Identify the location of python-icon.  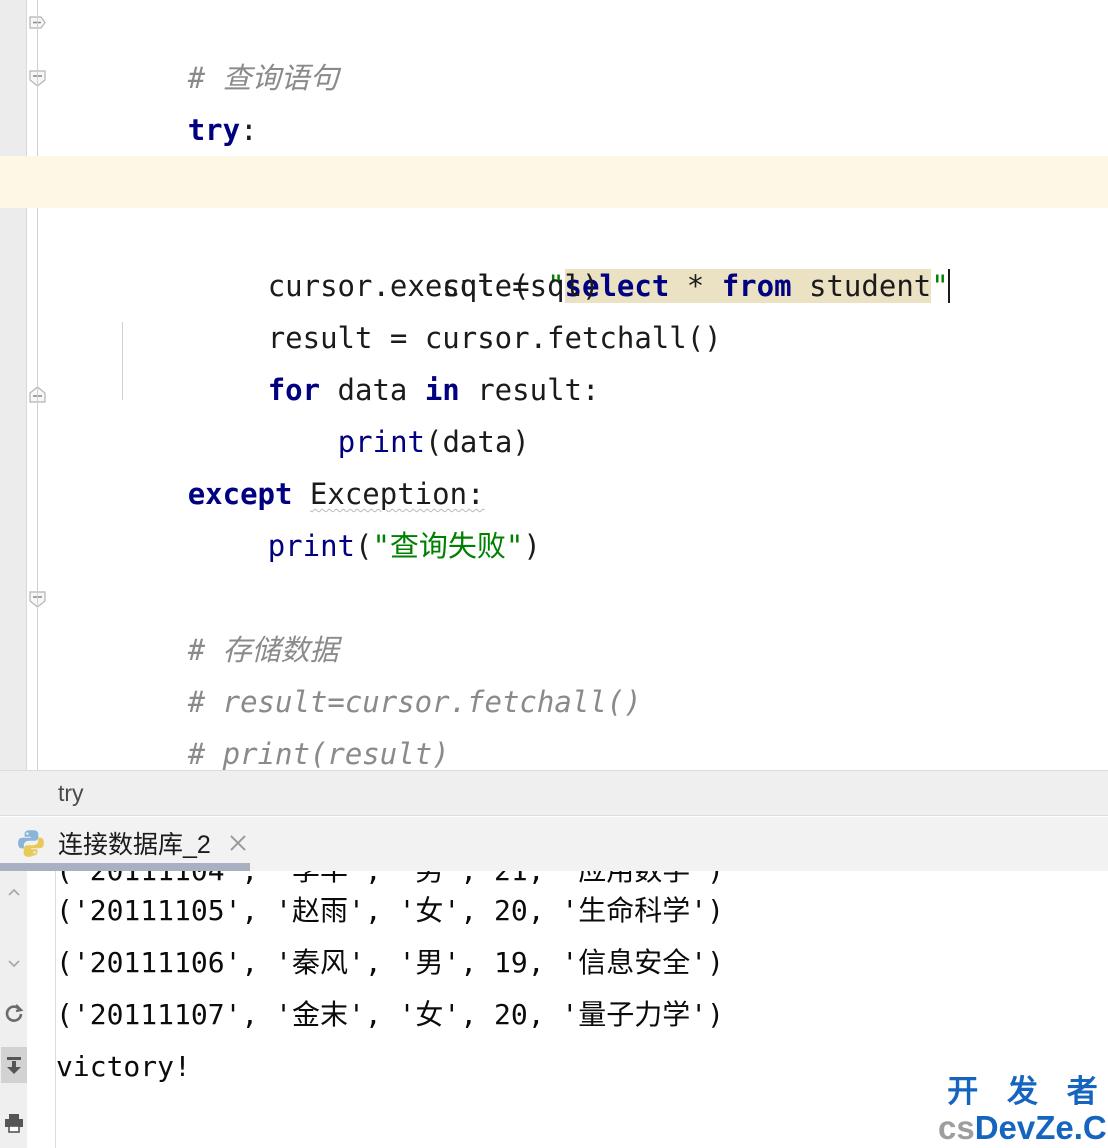
(31, 843).